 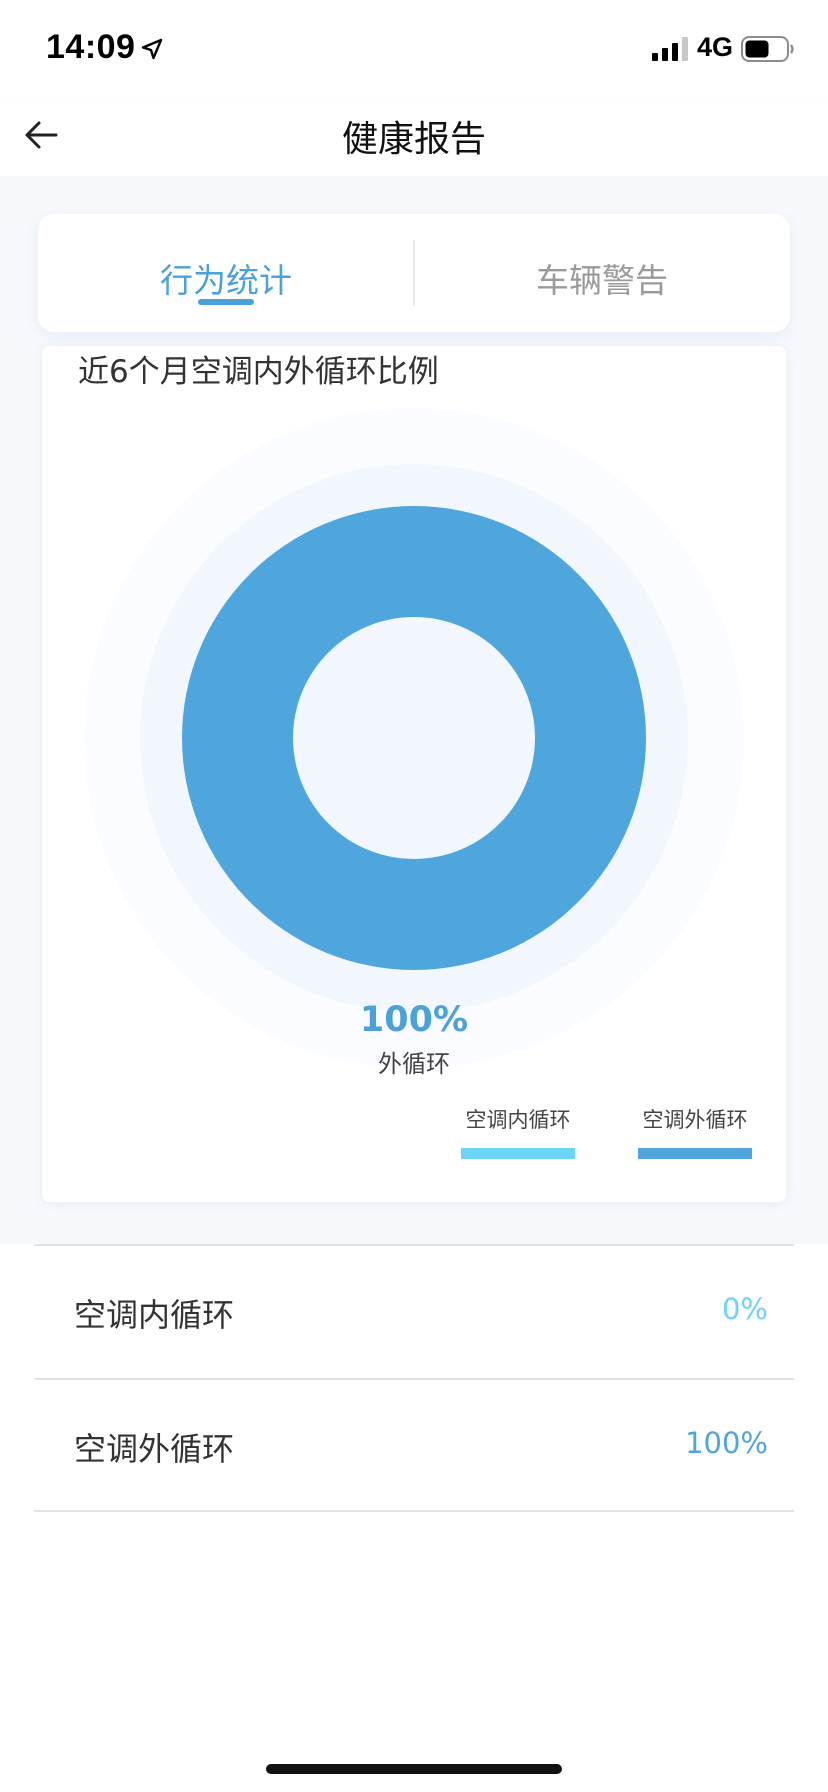 What do you see at coordinates (91, 47) in the screenshot?
I see `status-time: 14:09` at bounding box center [91, 47].